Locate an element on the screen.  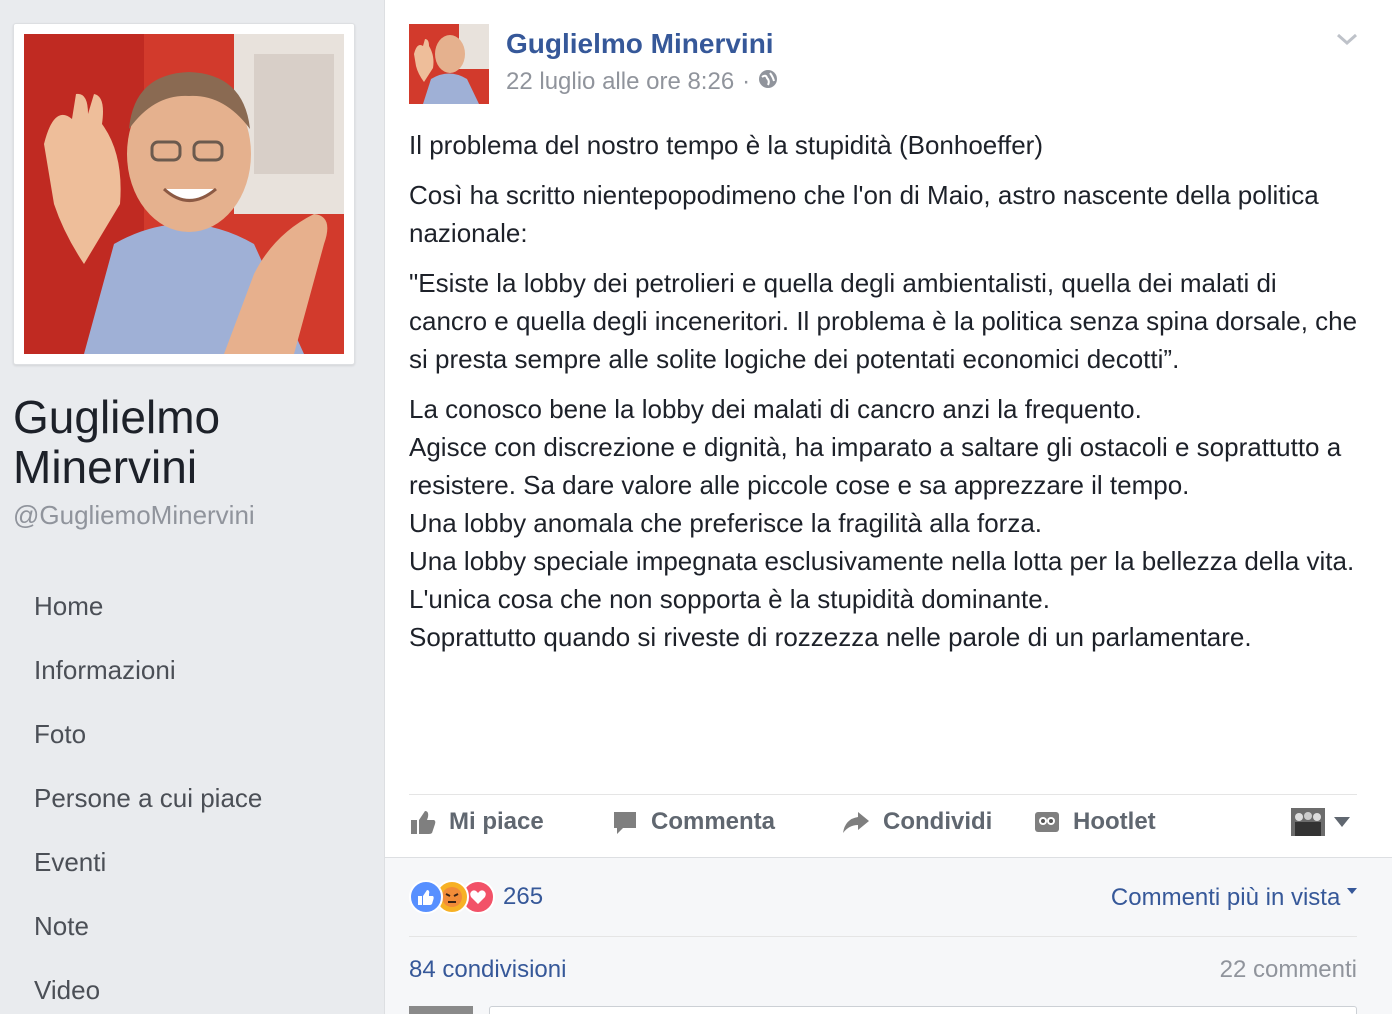
hootlet-button: Hootlet is located at coordinates (1094, 822).